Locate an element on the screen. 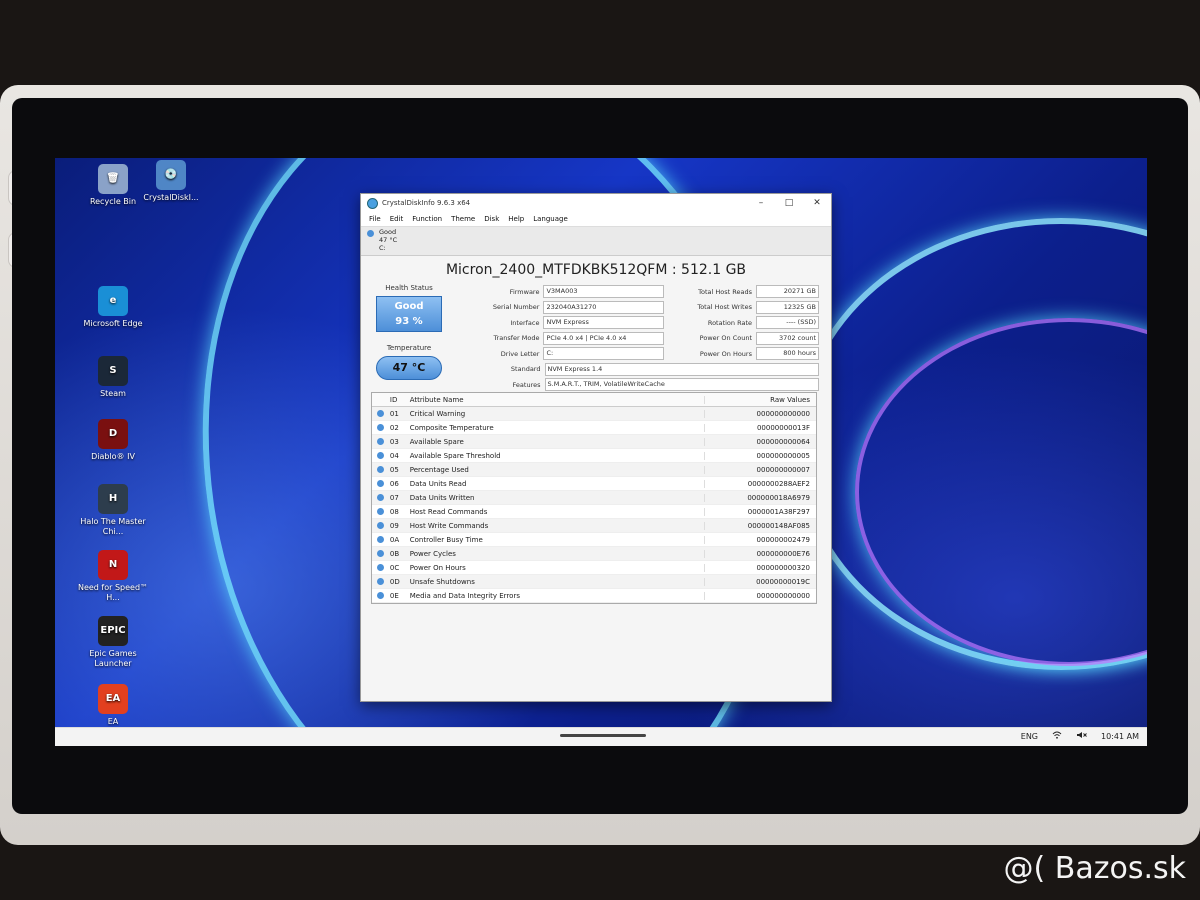 This screenshot has width=1200, height=900. desktop-icon-edge: e Microsoft Edge is located at coordinates (113, 307).